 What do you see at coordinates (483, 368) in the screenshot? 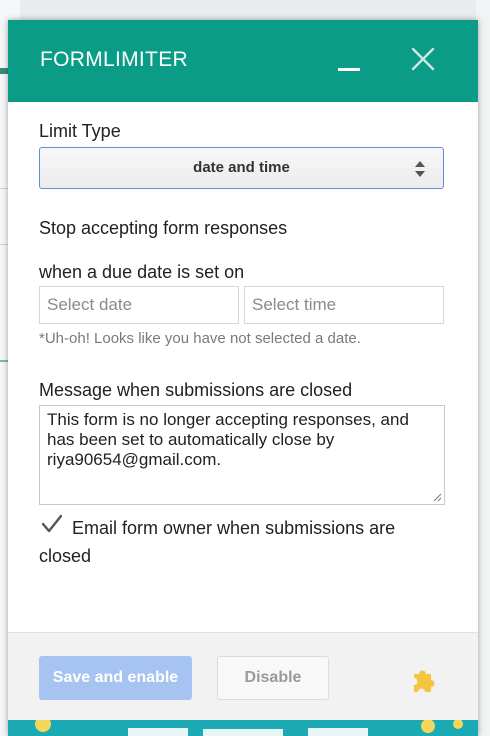
I see `background-app-right` at bounding box center [483, 368].